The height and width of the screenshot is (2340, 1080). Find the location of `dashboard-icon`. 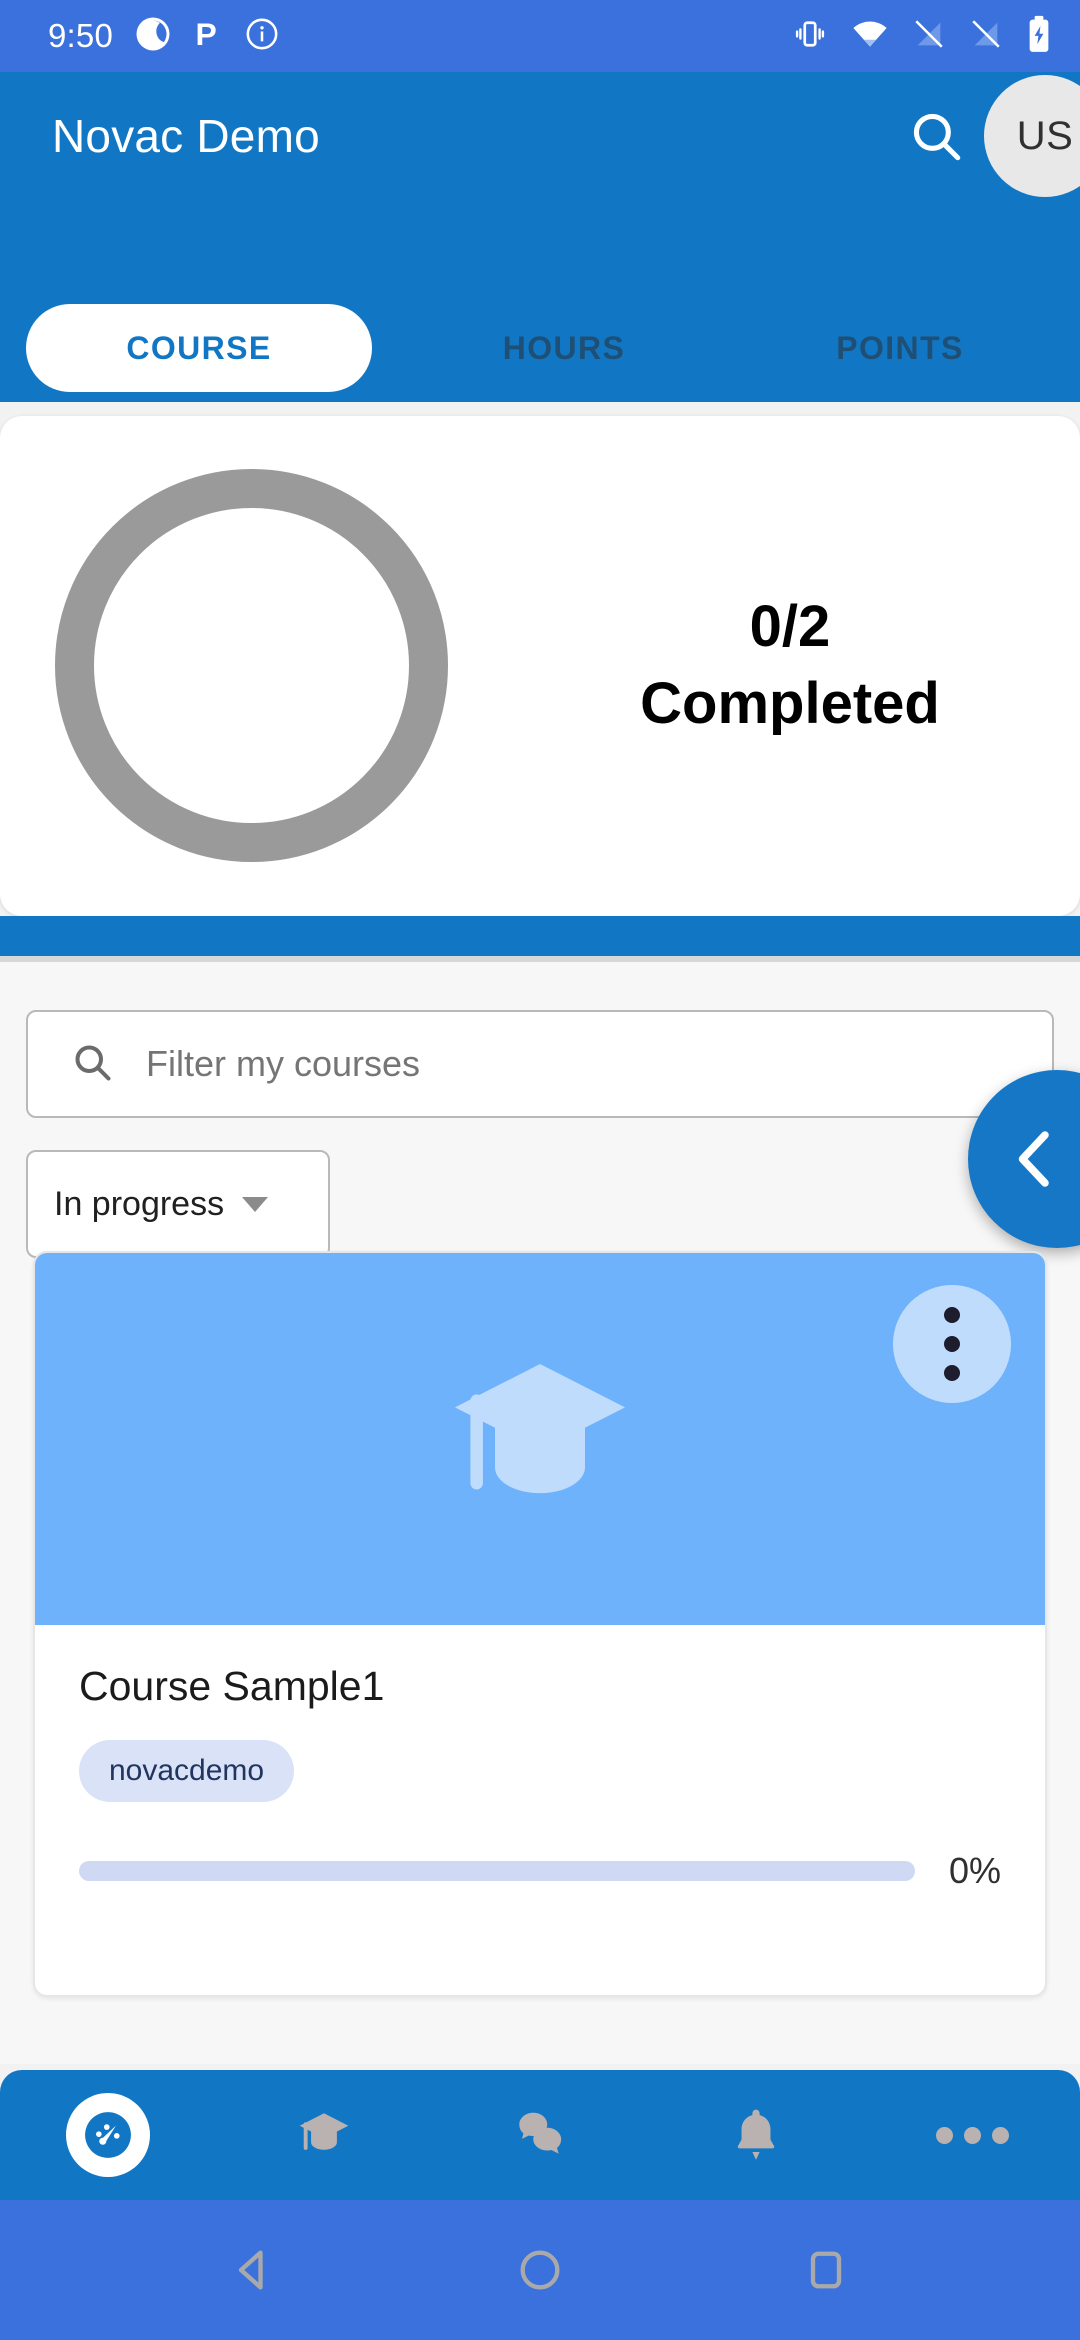

dashboard-icon is located at coordinates (108, 2135).